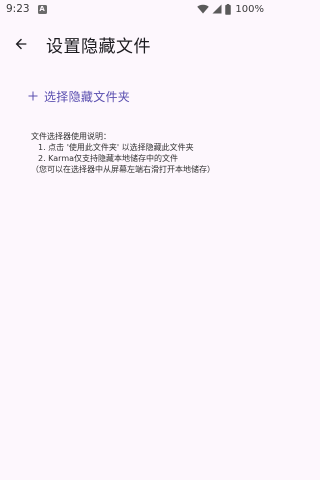 This screenshot has height=480, width=320. What do you see at coordinates (71, 136) in the screenshot?
I see `instructions-heading: 文件选择器使用说明：` at bounding box center [71, 136].